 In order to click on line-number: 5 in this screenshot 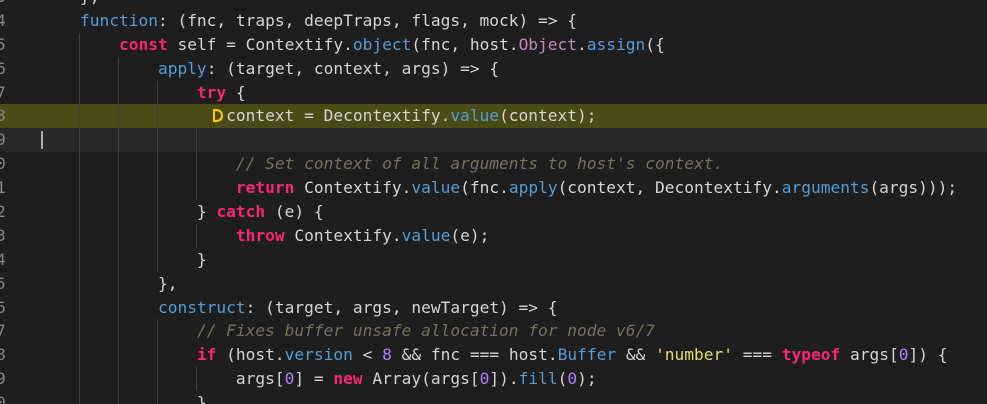, I will do `click(3, 44)`.